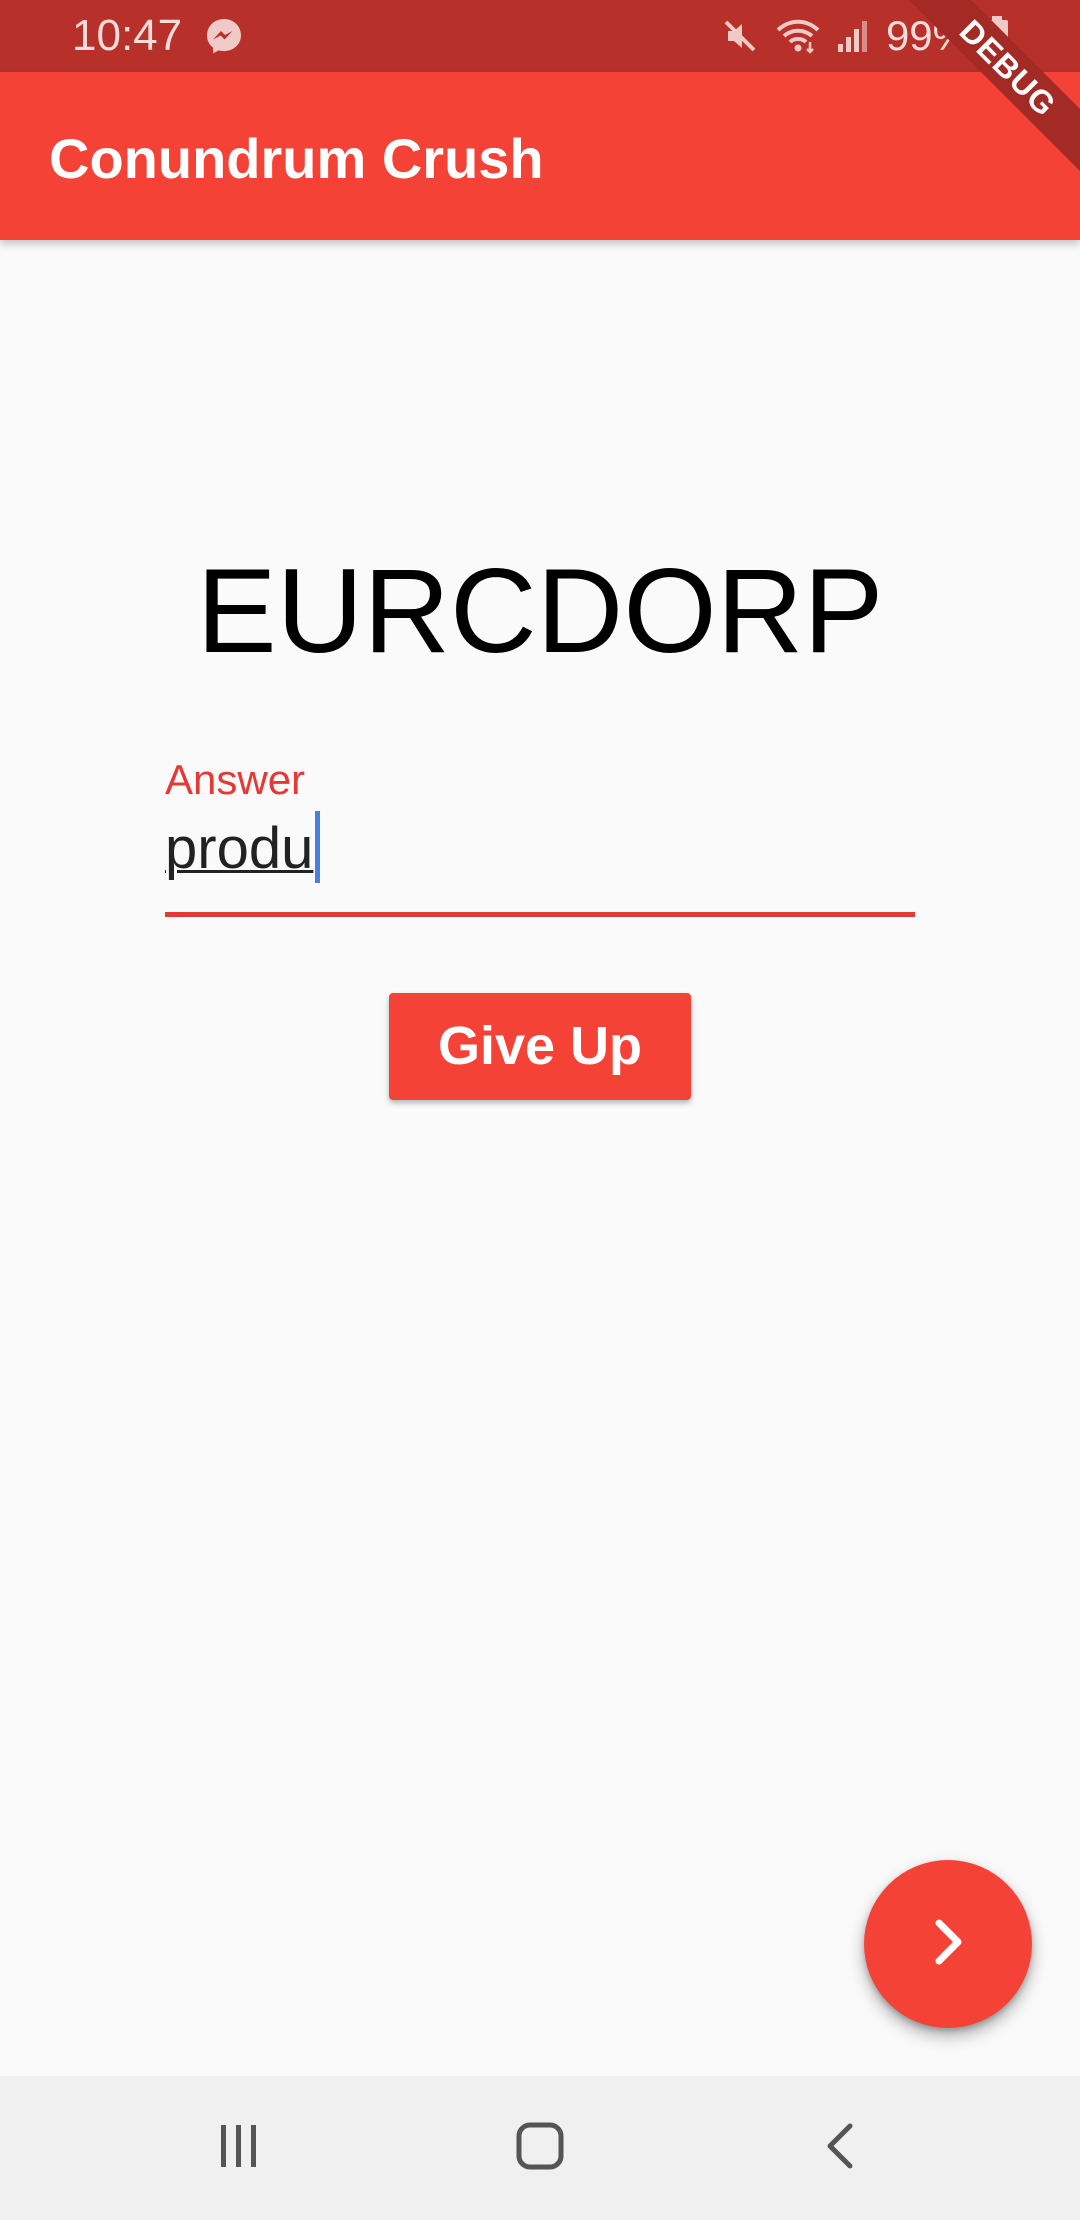  I want to click on next-button, so click(948, 1944).